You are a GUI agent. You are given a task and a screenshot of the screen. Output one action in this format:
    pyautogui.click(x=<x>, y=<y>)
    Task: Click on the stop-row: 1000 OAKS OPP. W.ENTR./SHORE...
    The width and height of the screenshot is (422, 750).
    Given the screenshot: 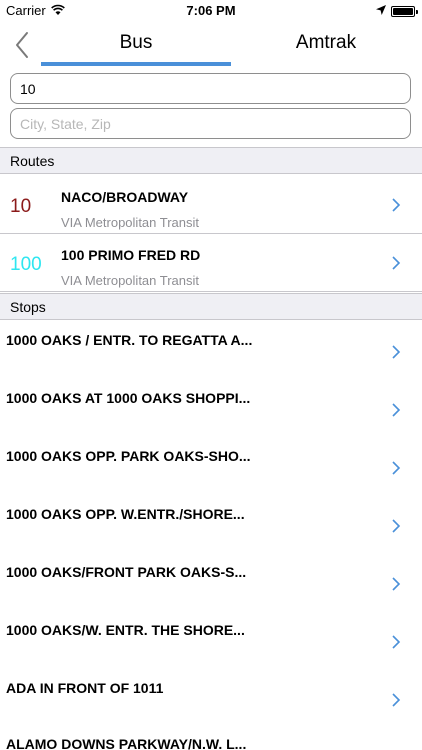 What is the action you would take?
    pyautogui.click(x=211, y=525)
    